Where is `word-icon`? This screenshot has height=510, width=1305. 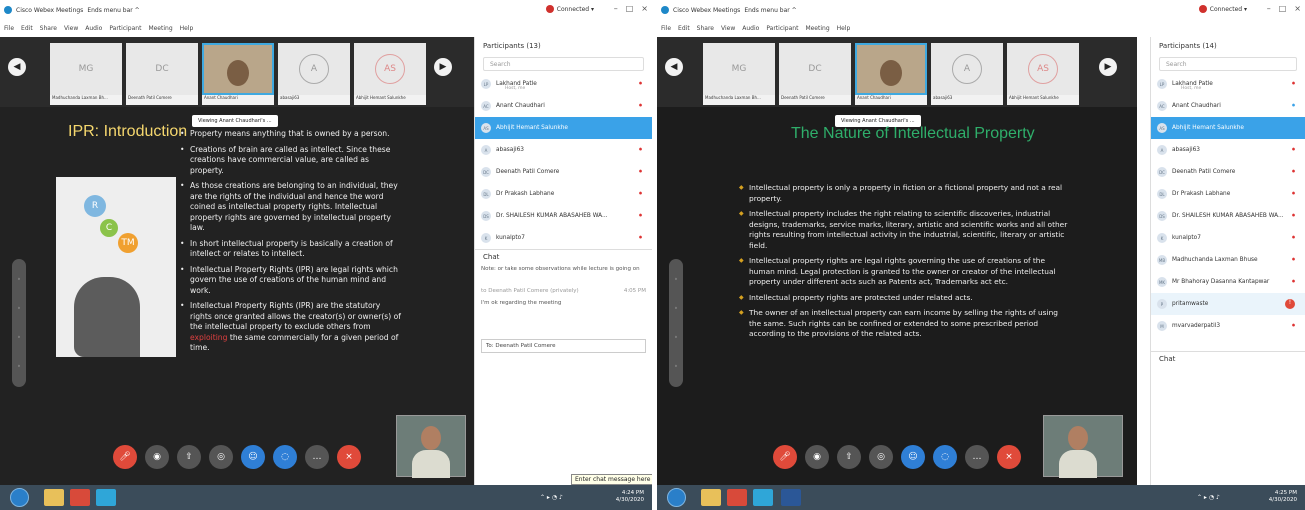
word-icon is located at coordinates (791, 497).